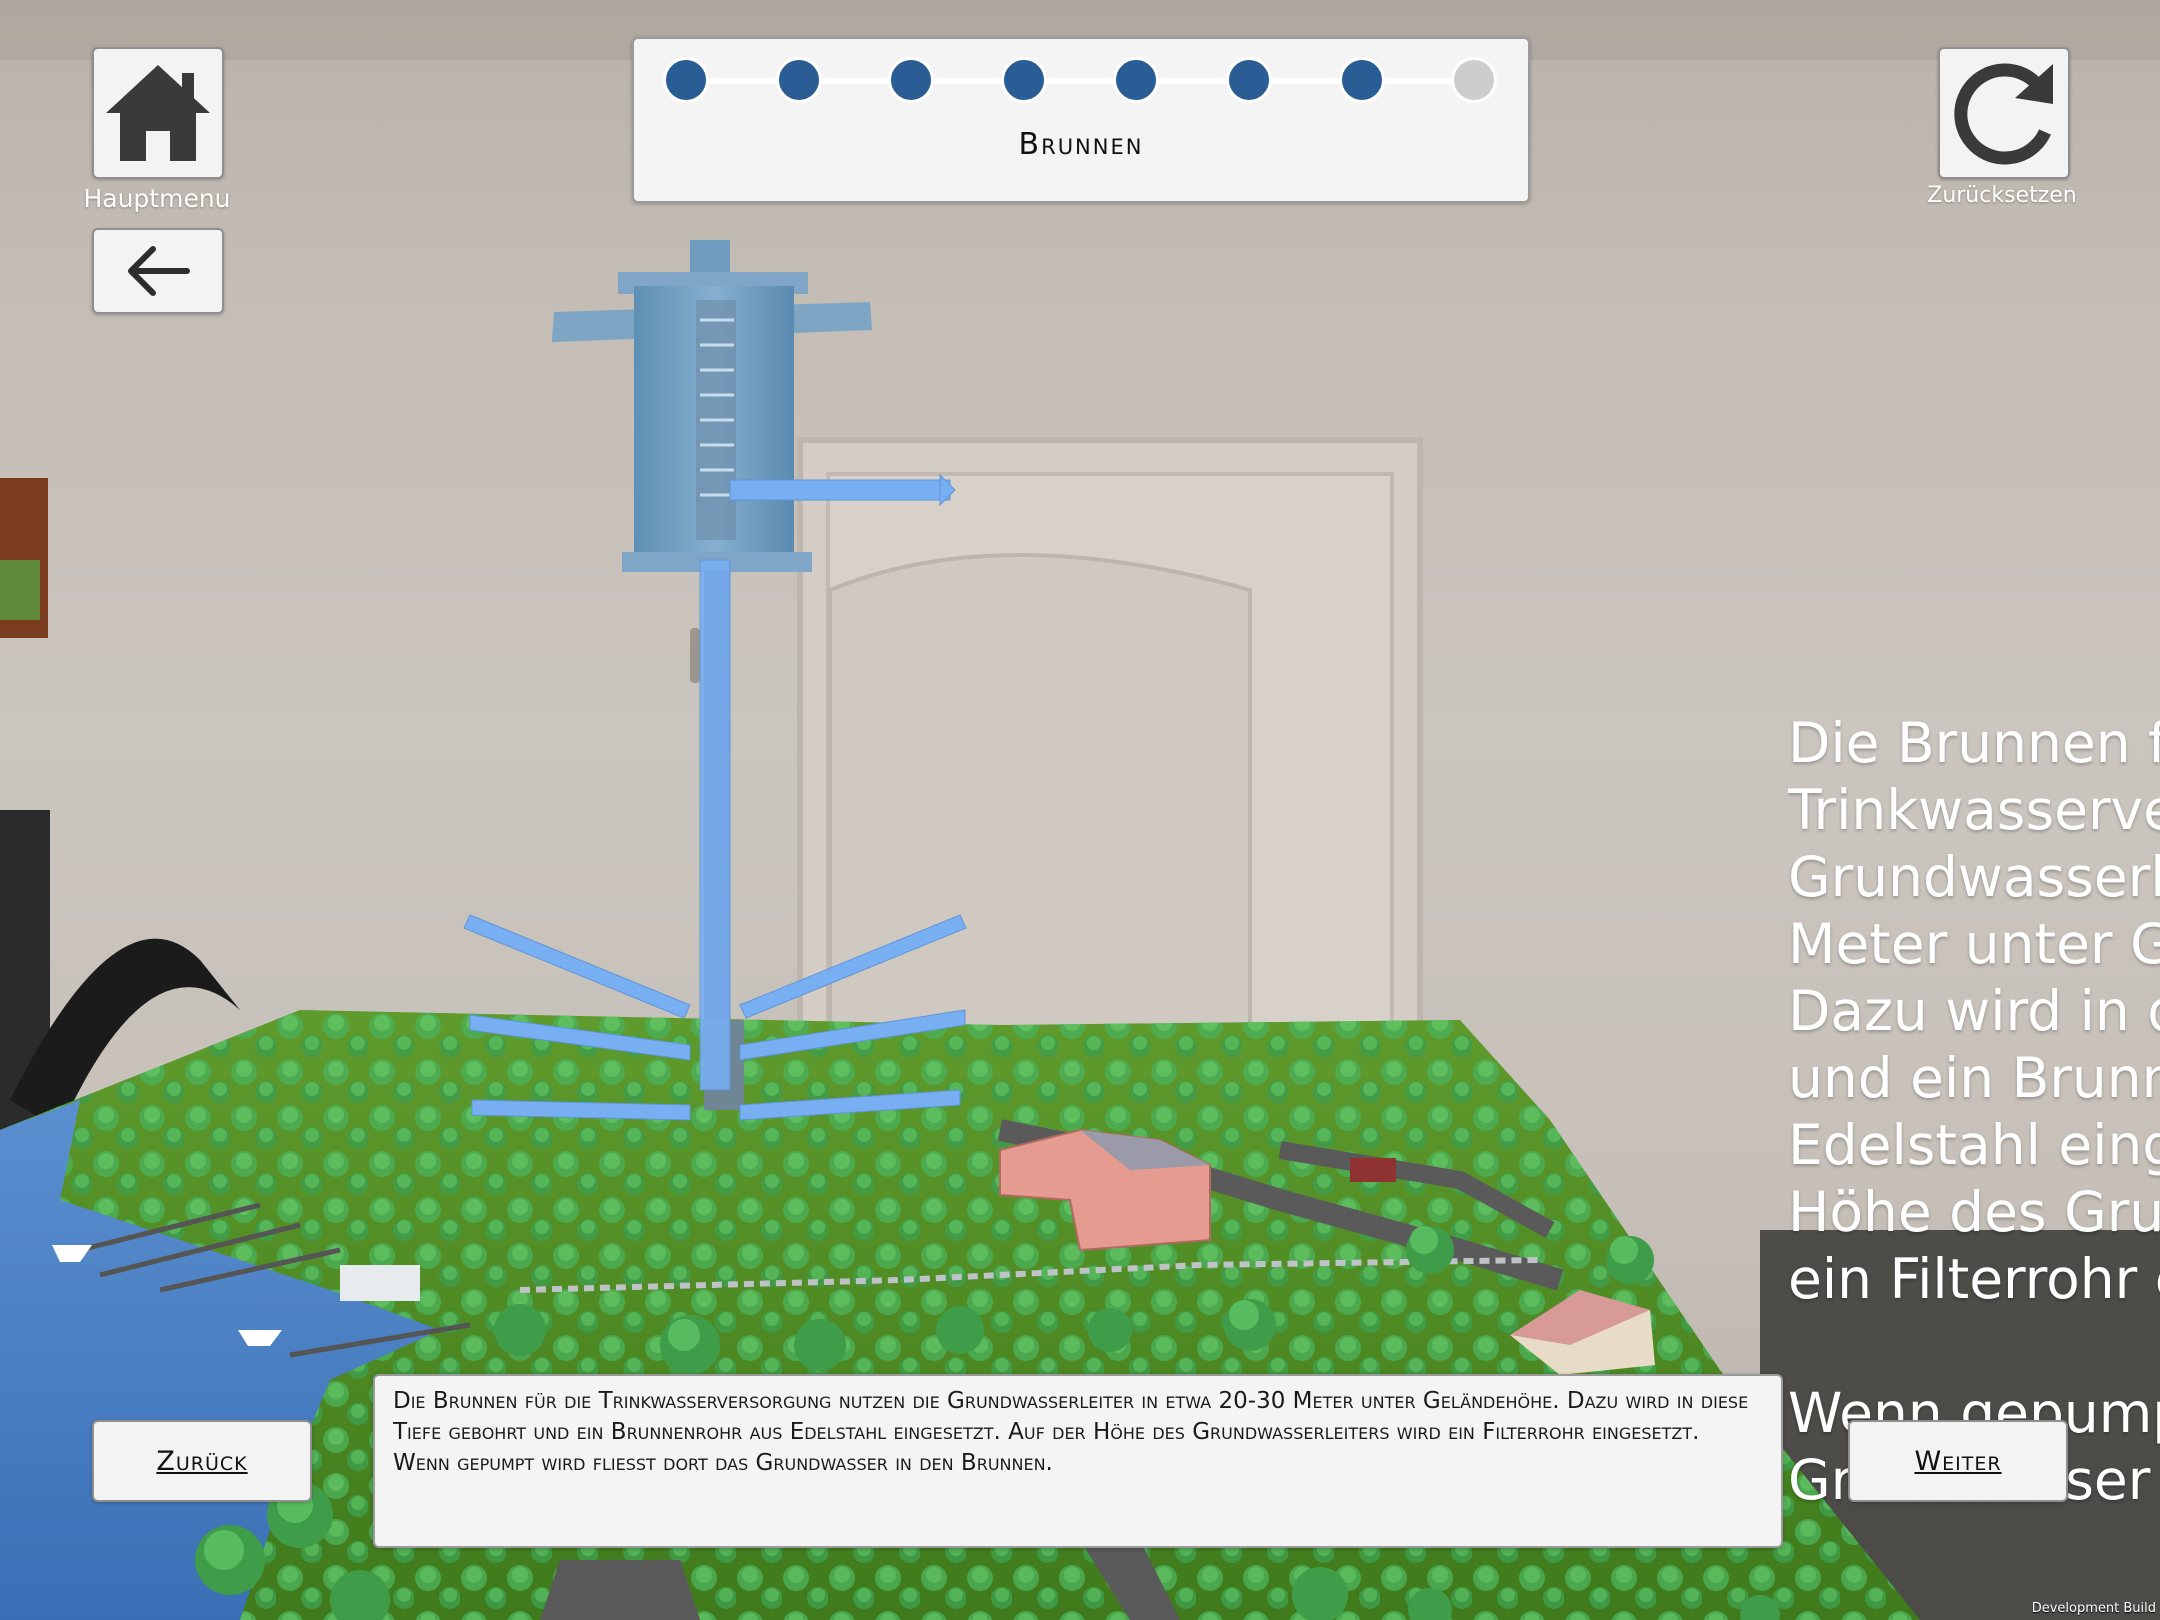  What do you see at coordinates (1081, 144) in the screenshot?
I see `step-title: Brunnen` at bounding box center [1081, 144].